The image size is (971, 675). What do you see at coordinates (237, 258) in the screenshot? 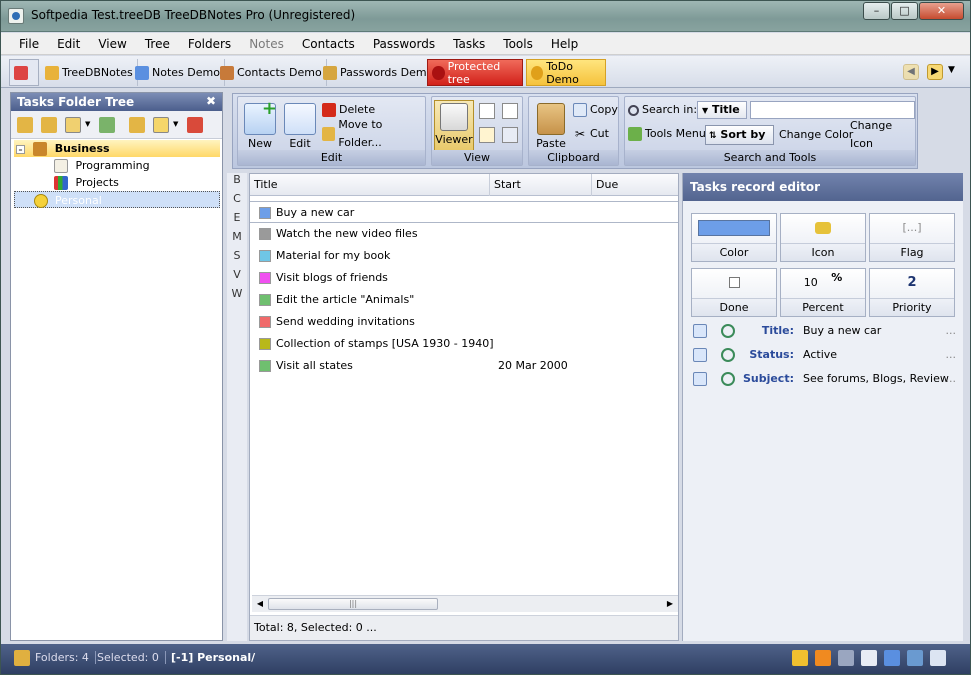
I see `alpha-index-item: S` at bounding box center [237, 258].